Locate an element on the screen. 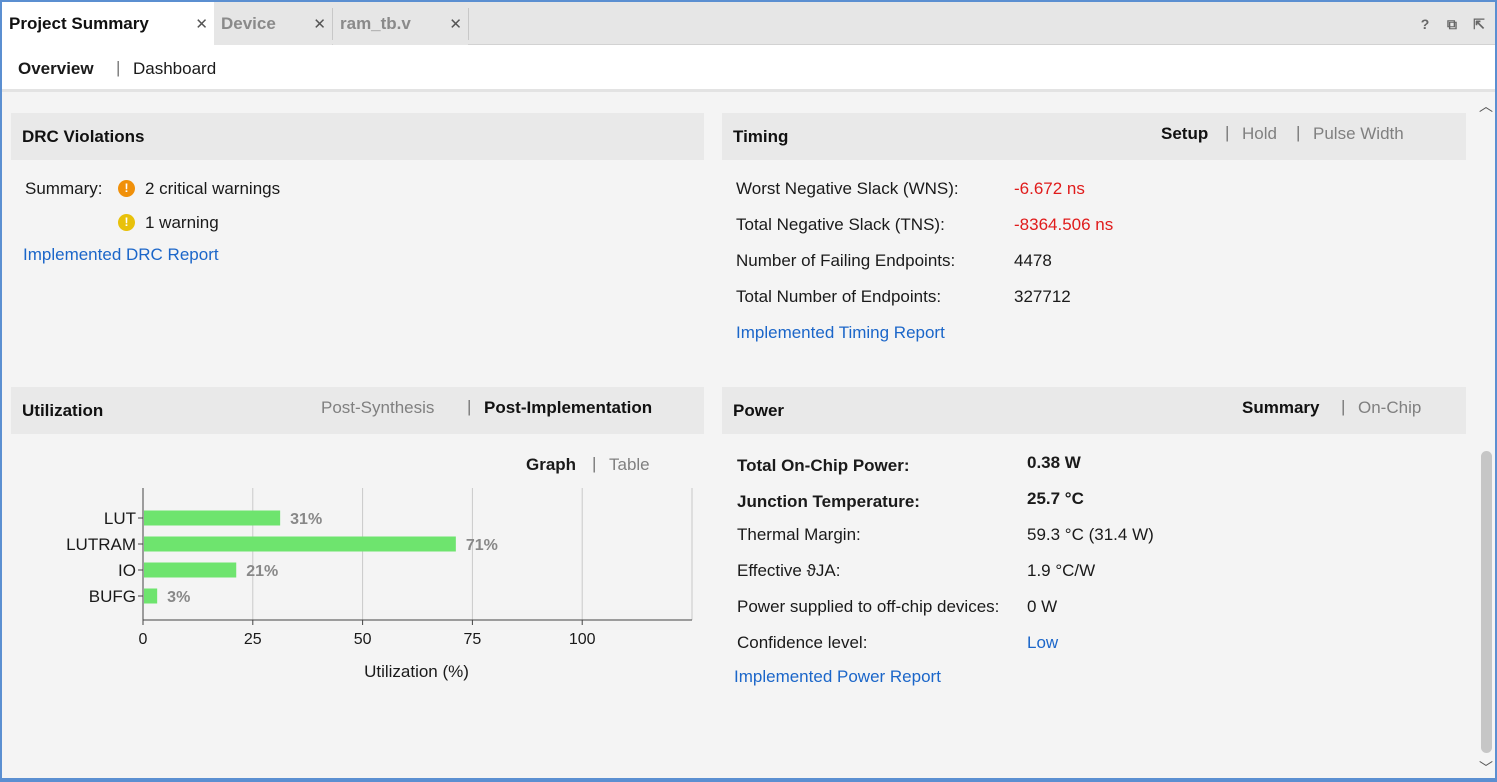 This screenshot has width=1497, height=782. x-tick-label: 50 is located at coordinates (363, 639).